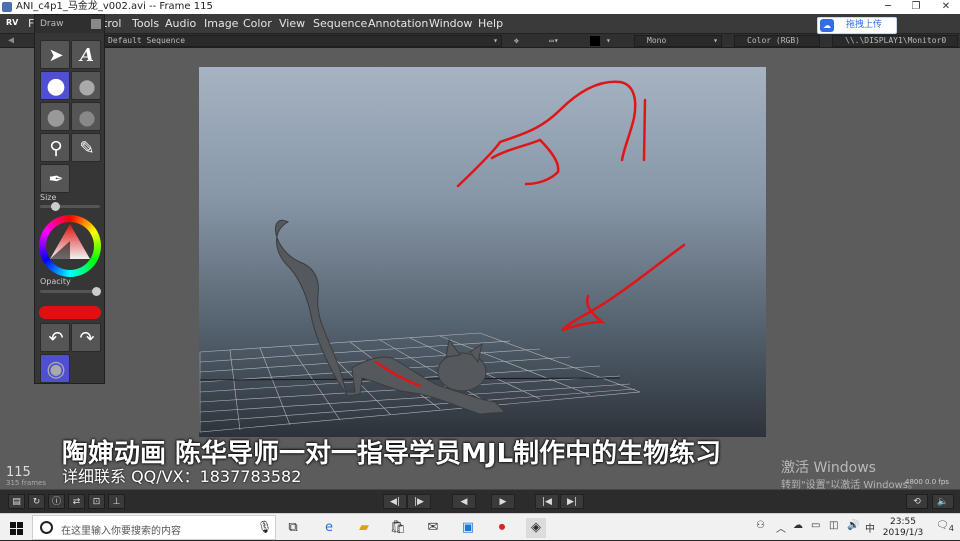 This screenshot has width=960, height=541. I want to click on zoom-tool-button: ⚲, so click(55, 147).